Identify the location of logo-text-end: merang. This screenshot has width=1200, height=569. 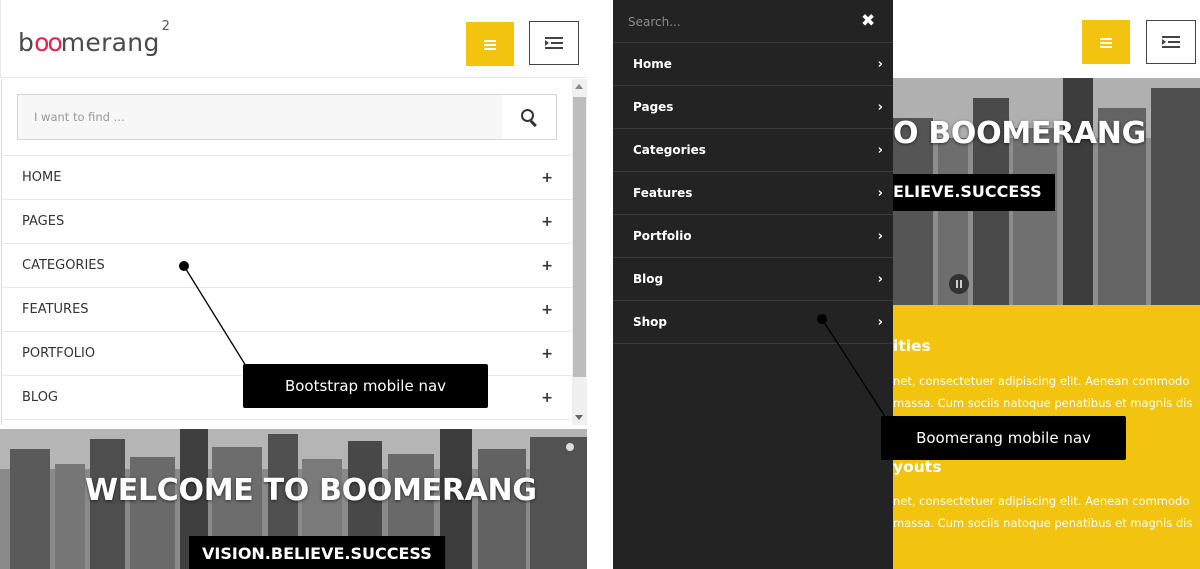
(110, 42).